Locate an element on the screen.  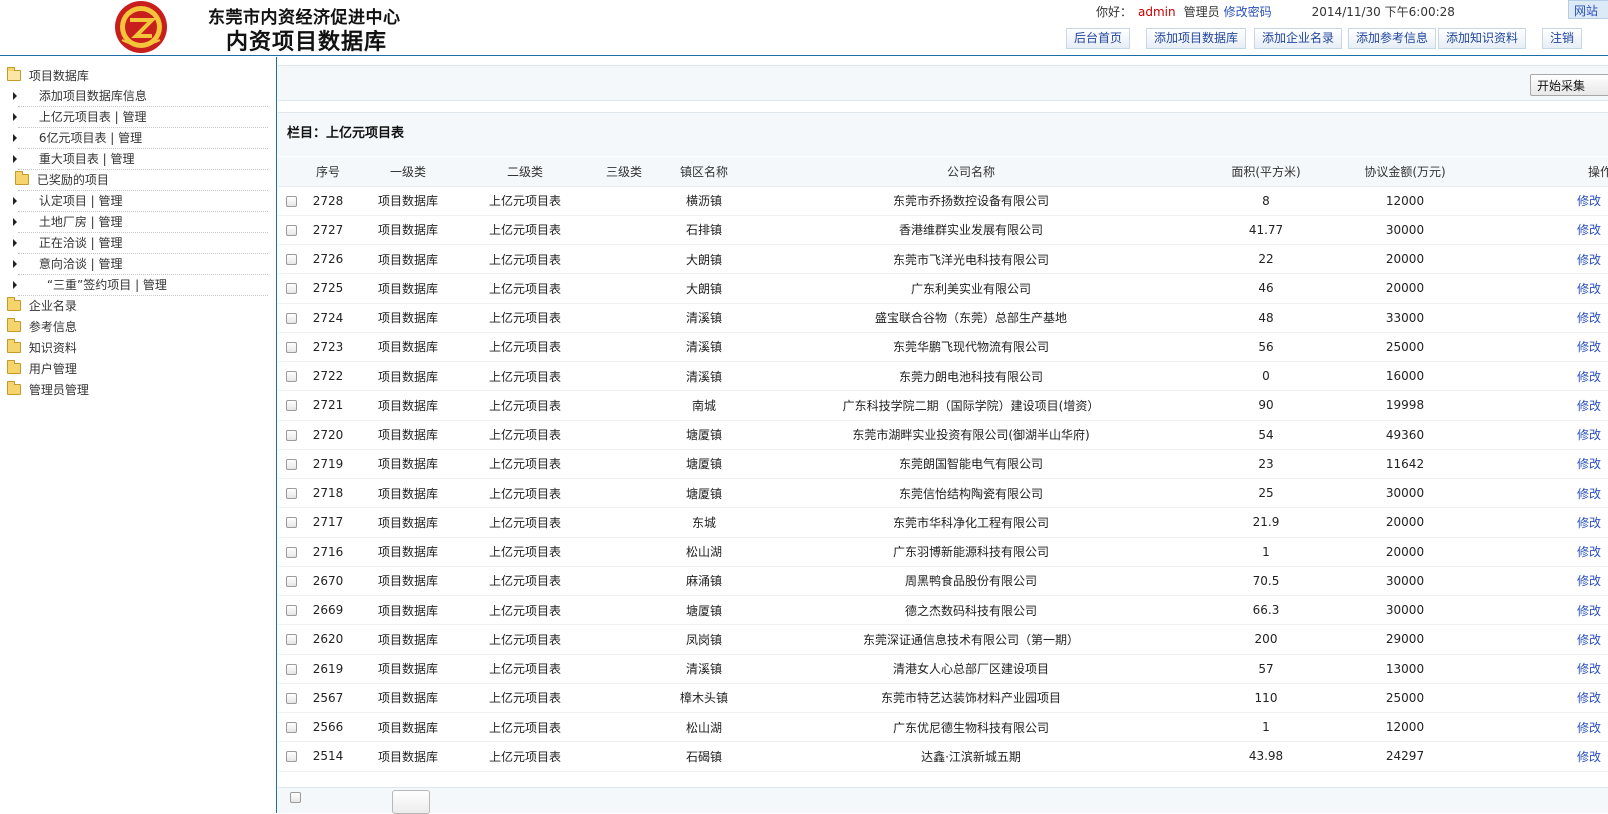
table-row: 2728 项目数据库 上亿元项目表 横沥镇 东莞市乔扬数控设备有限公司 8 12000 修改 is located at coordinates (943, 201).